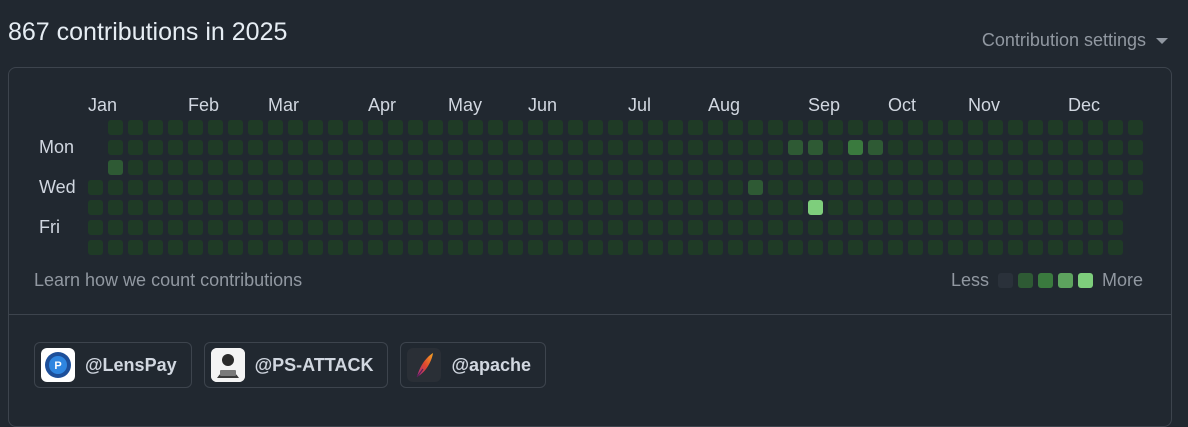 The image size is (1188, 427). Describe the element at coordinates (473, 365) in the screenshot. I see `org-apache-button: @apache` at that location.